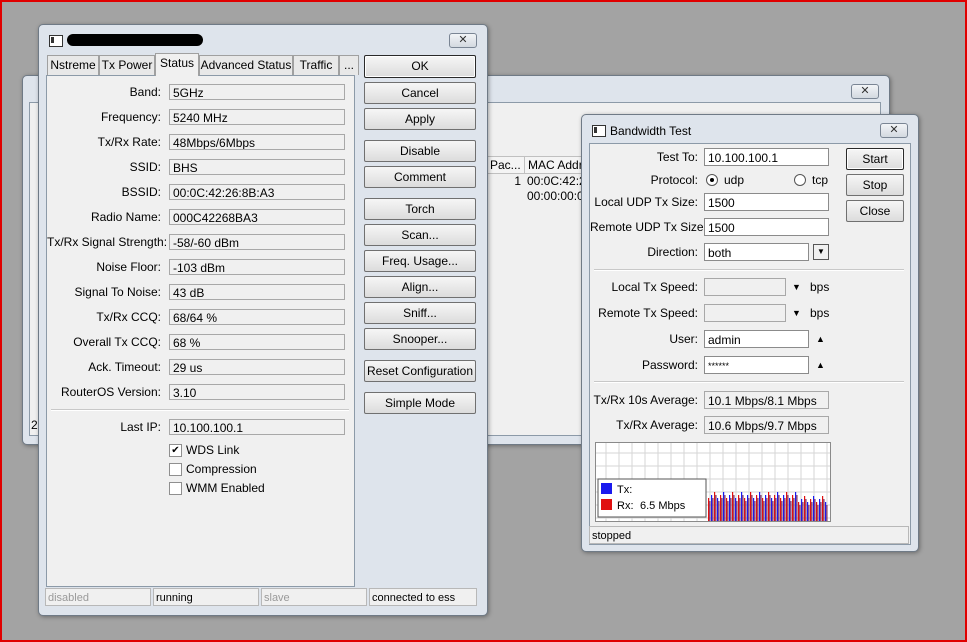 The height and width of the screenshot is (642, 967). What do you see at coordinates (745, 313) in the screenshot?
I see `remote-tx-speed-input` at bounding box center [745, 313].